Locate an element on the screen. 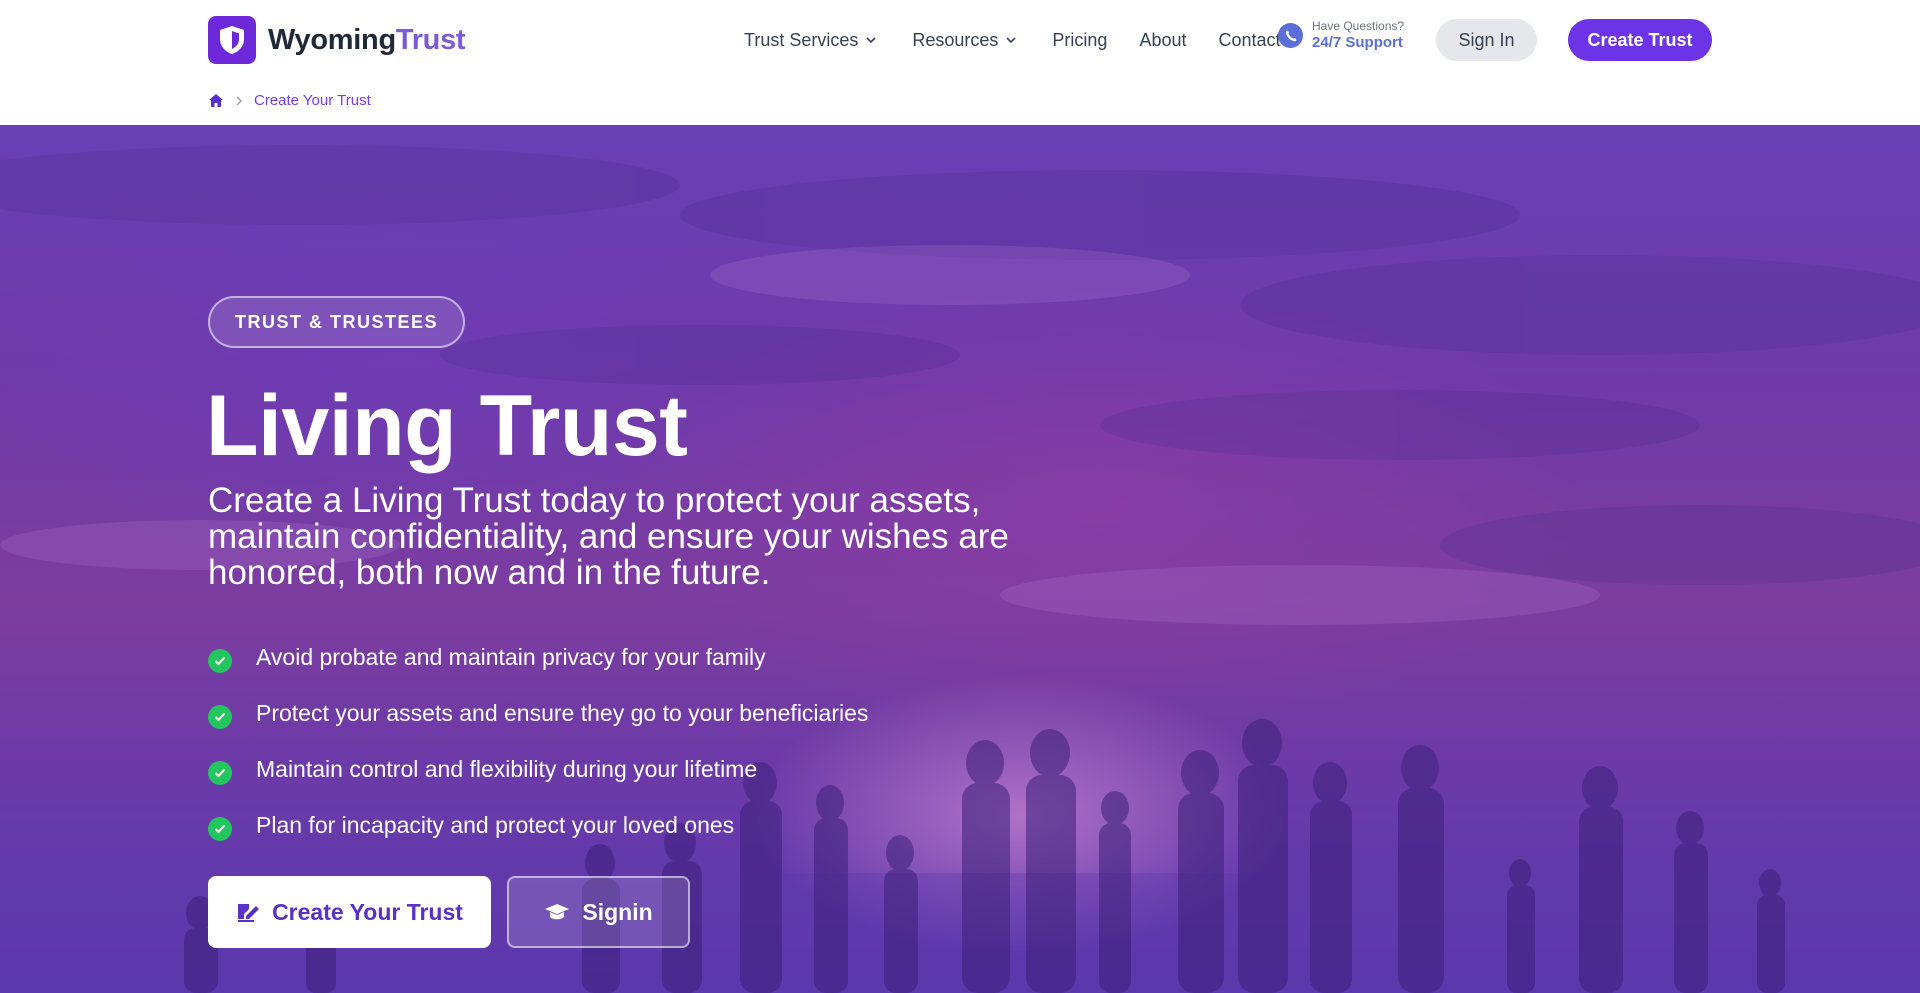  breadcrumb: Create Your Trust is located at coordinates (289, 100).